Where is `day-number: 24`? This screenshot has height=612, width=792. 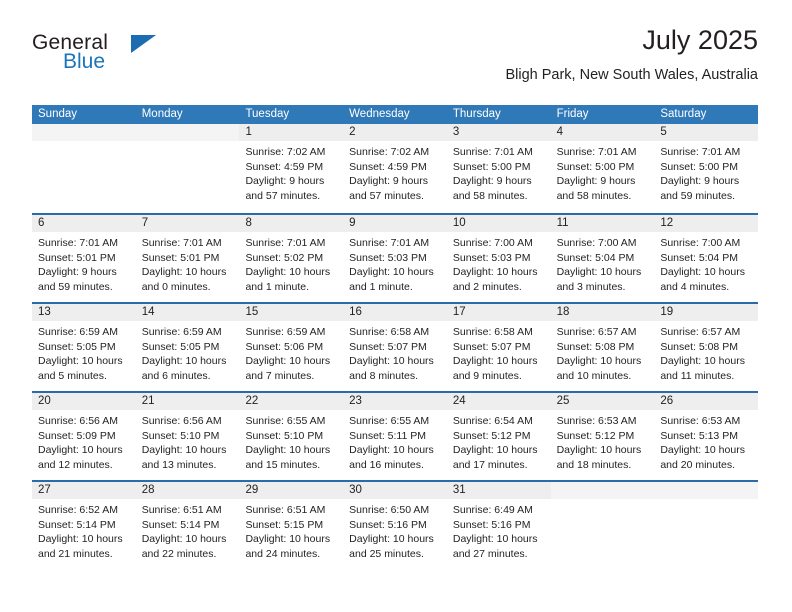 day-number: 24 is located at coordinates (498, 401).